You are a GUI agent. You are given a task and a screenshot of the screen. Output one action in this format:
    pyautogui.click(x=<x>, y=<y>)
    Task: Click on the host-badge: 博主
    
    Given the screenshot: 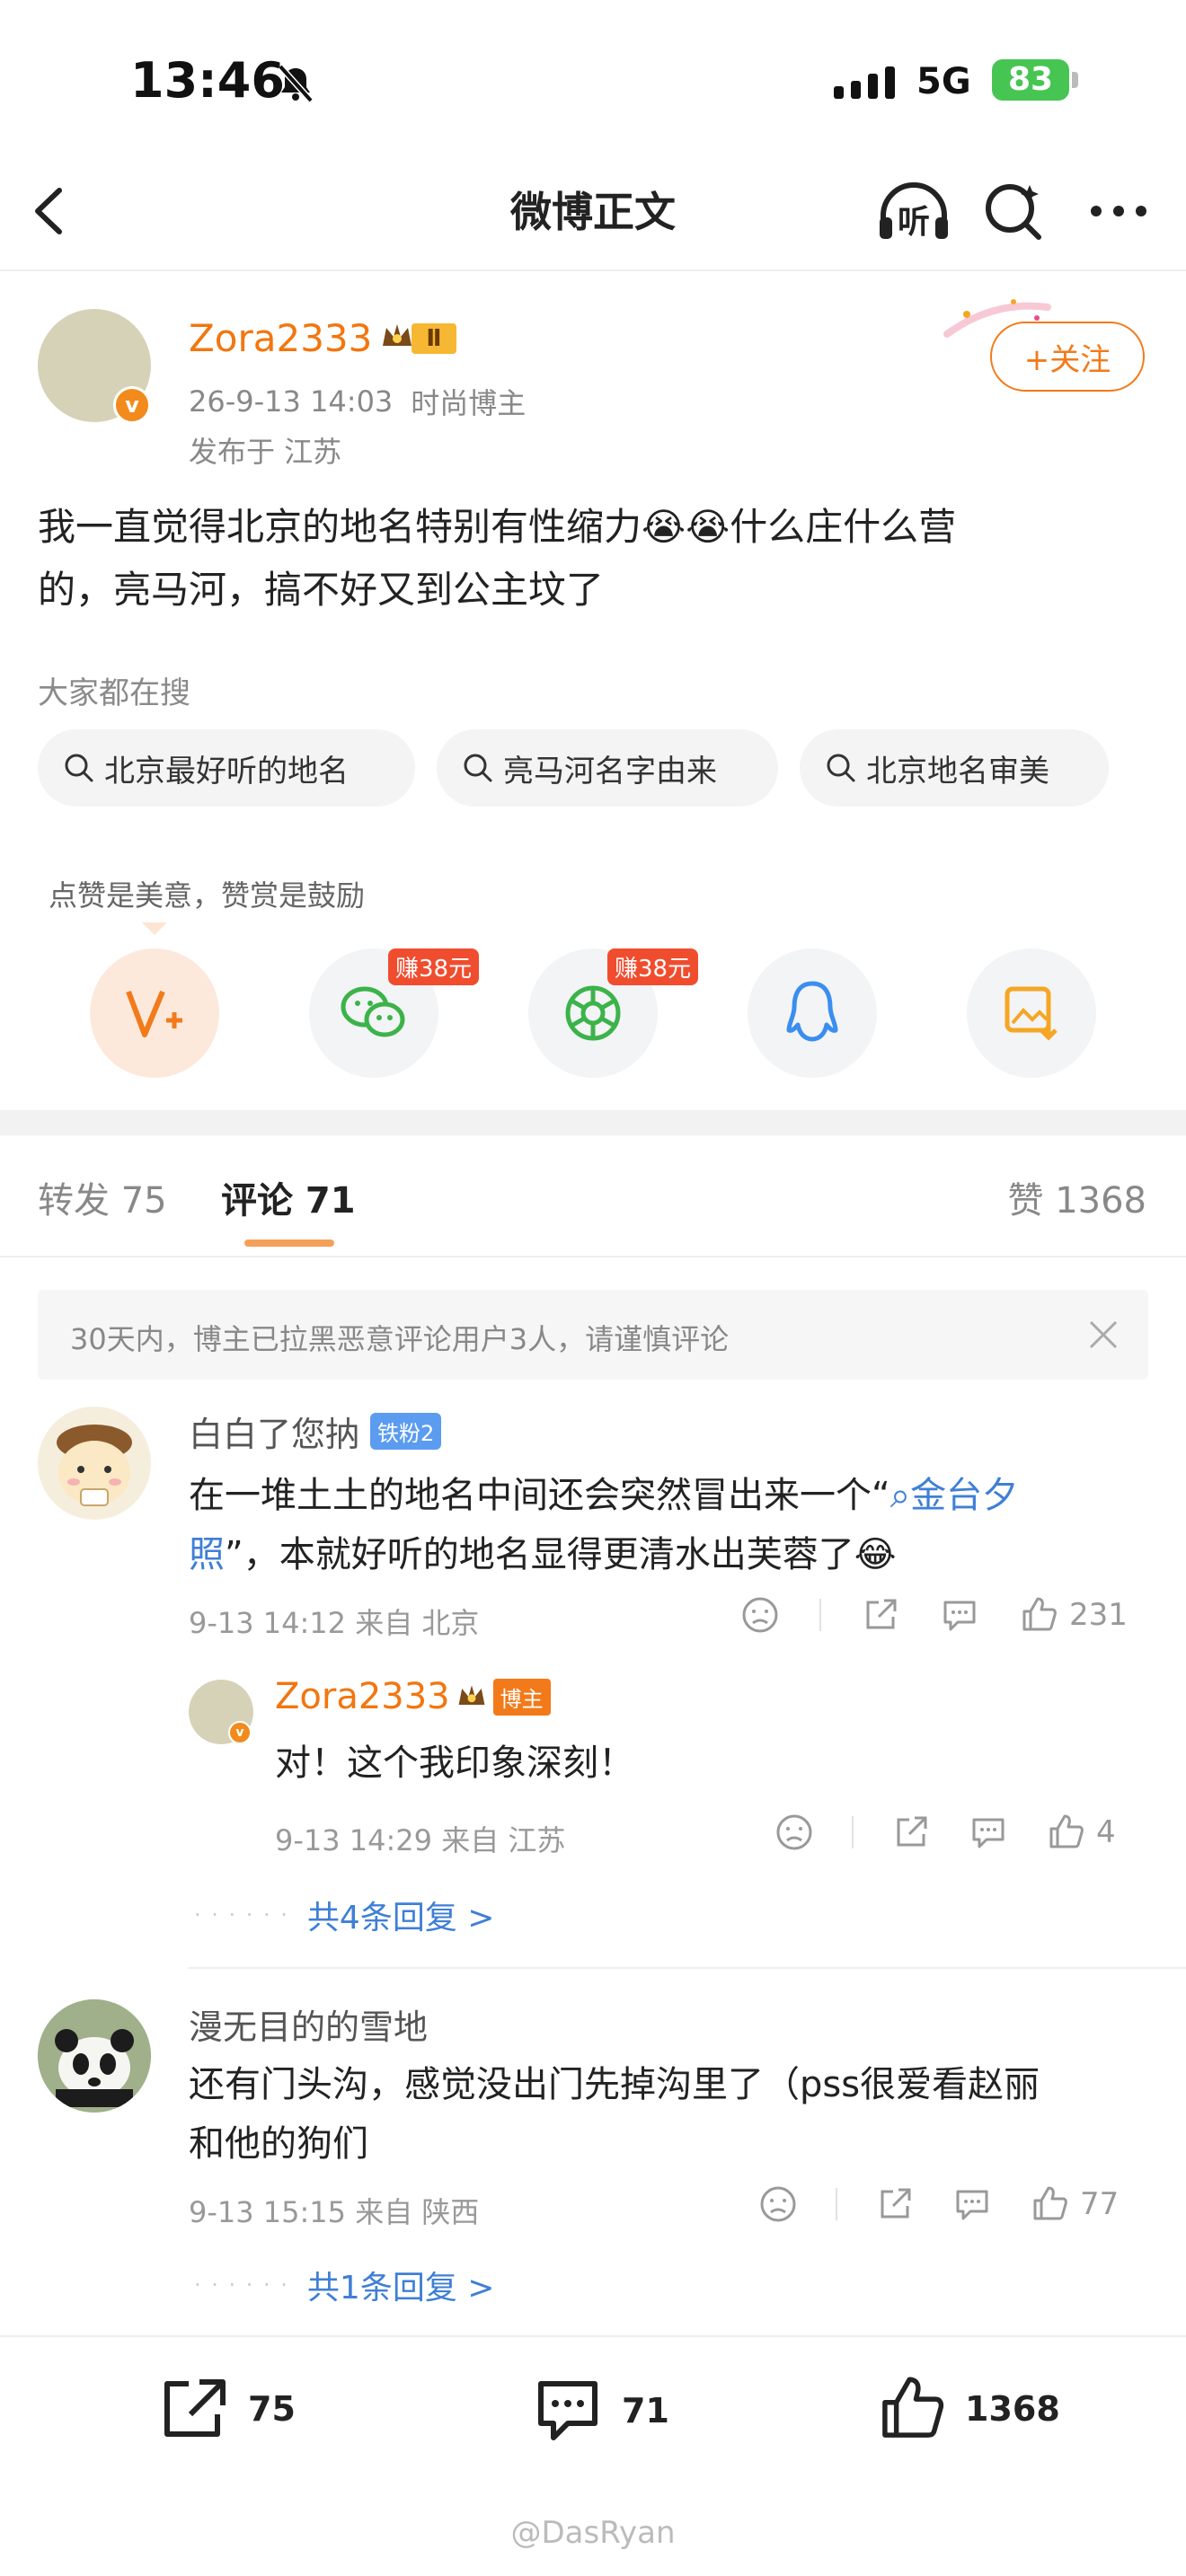 What is the action you would take?
    pyautogui.click(x=521, y=1697)
    